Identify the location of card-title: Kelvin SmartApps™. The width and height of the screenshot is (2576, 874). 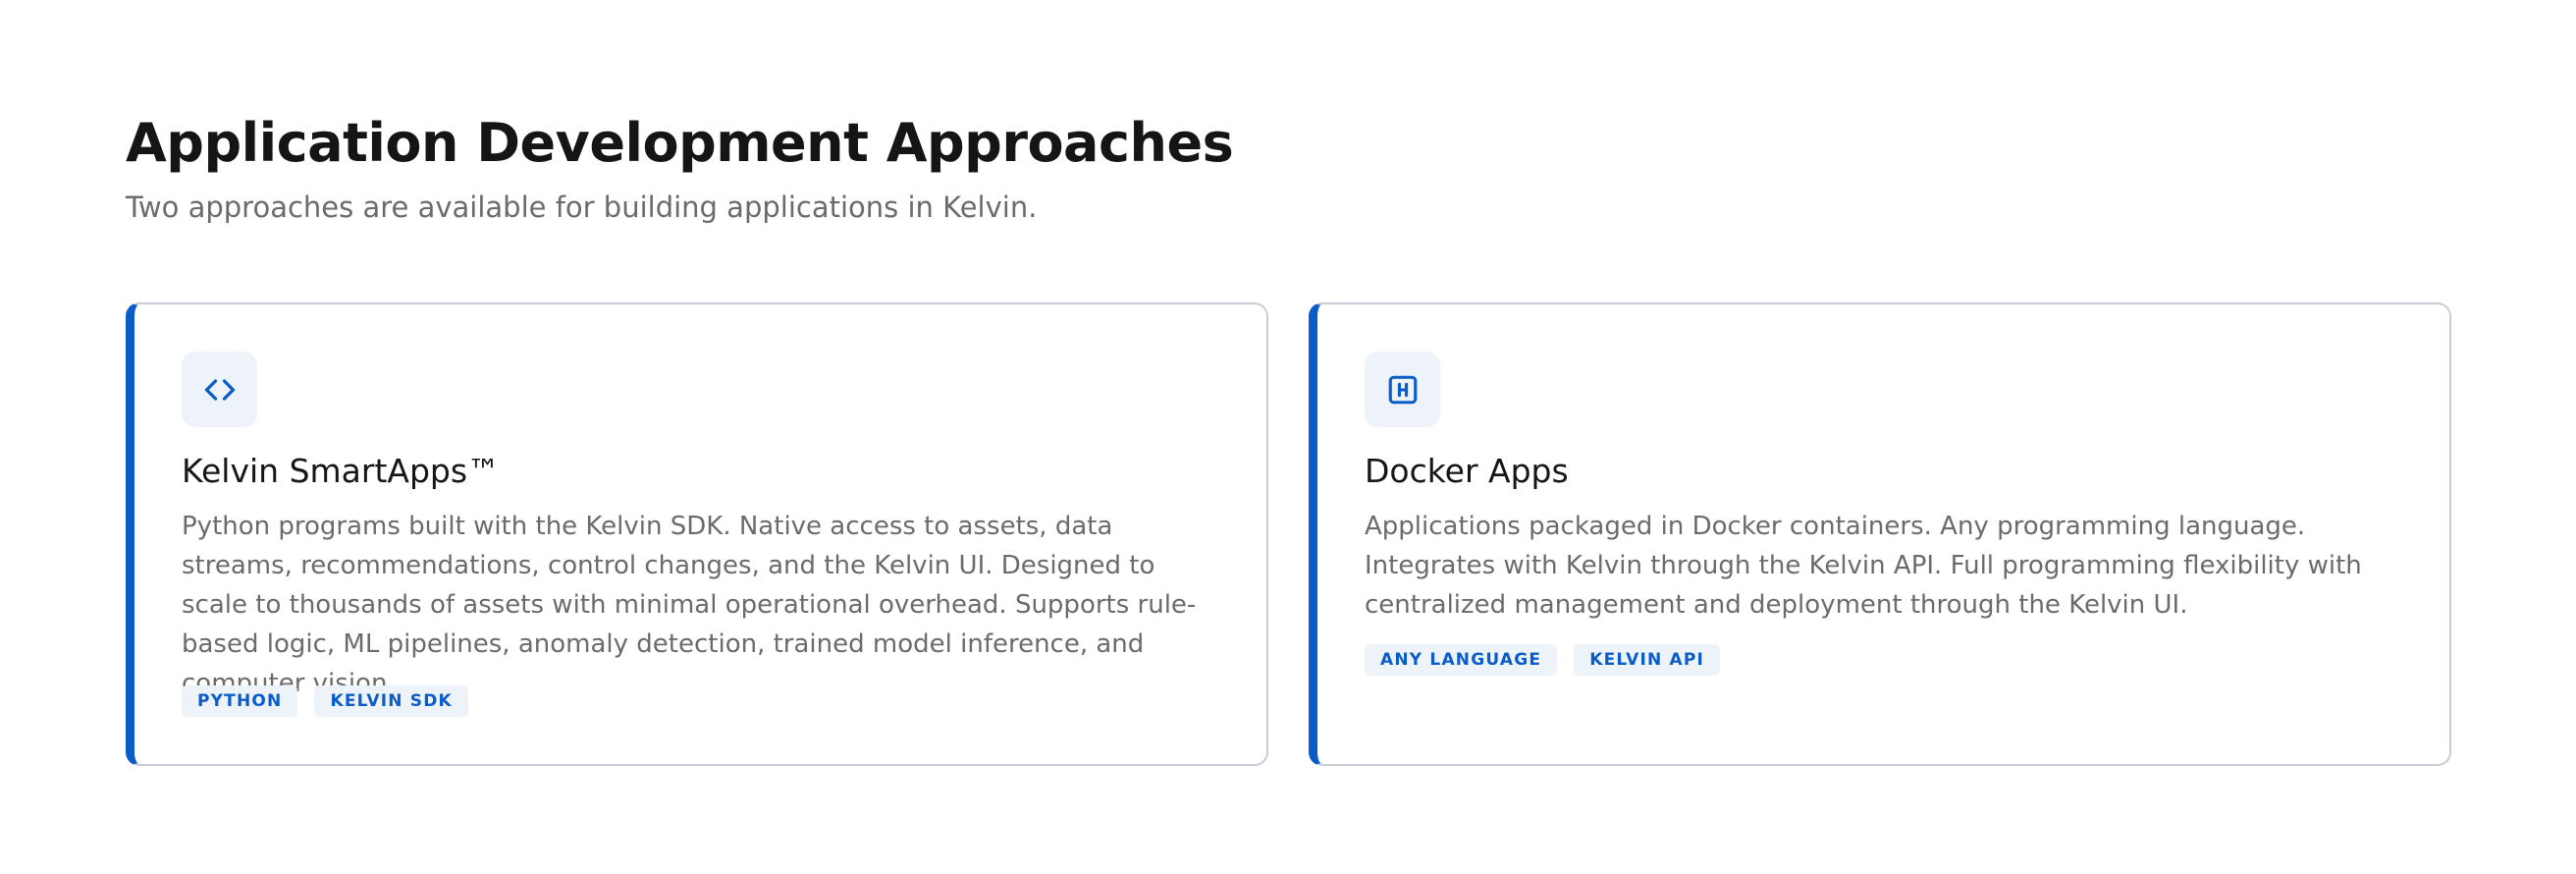
(341, 471).